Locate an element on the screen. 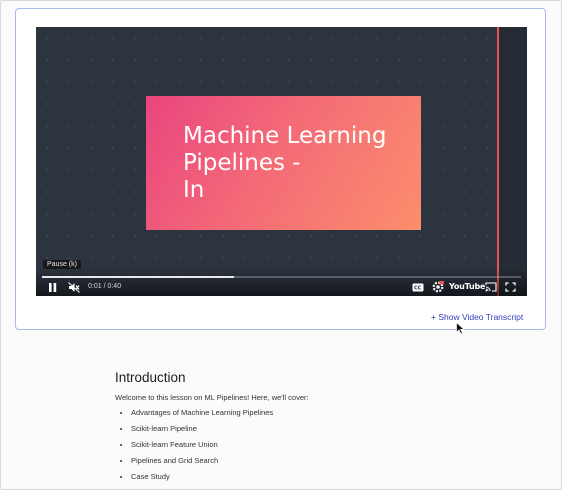  pause-tooltip: Pause (k) is located at coordinates (62, 264).